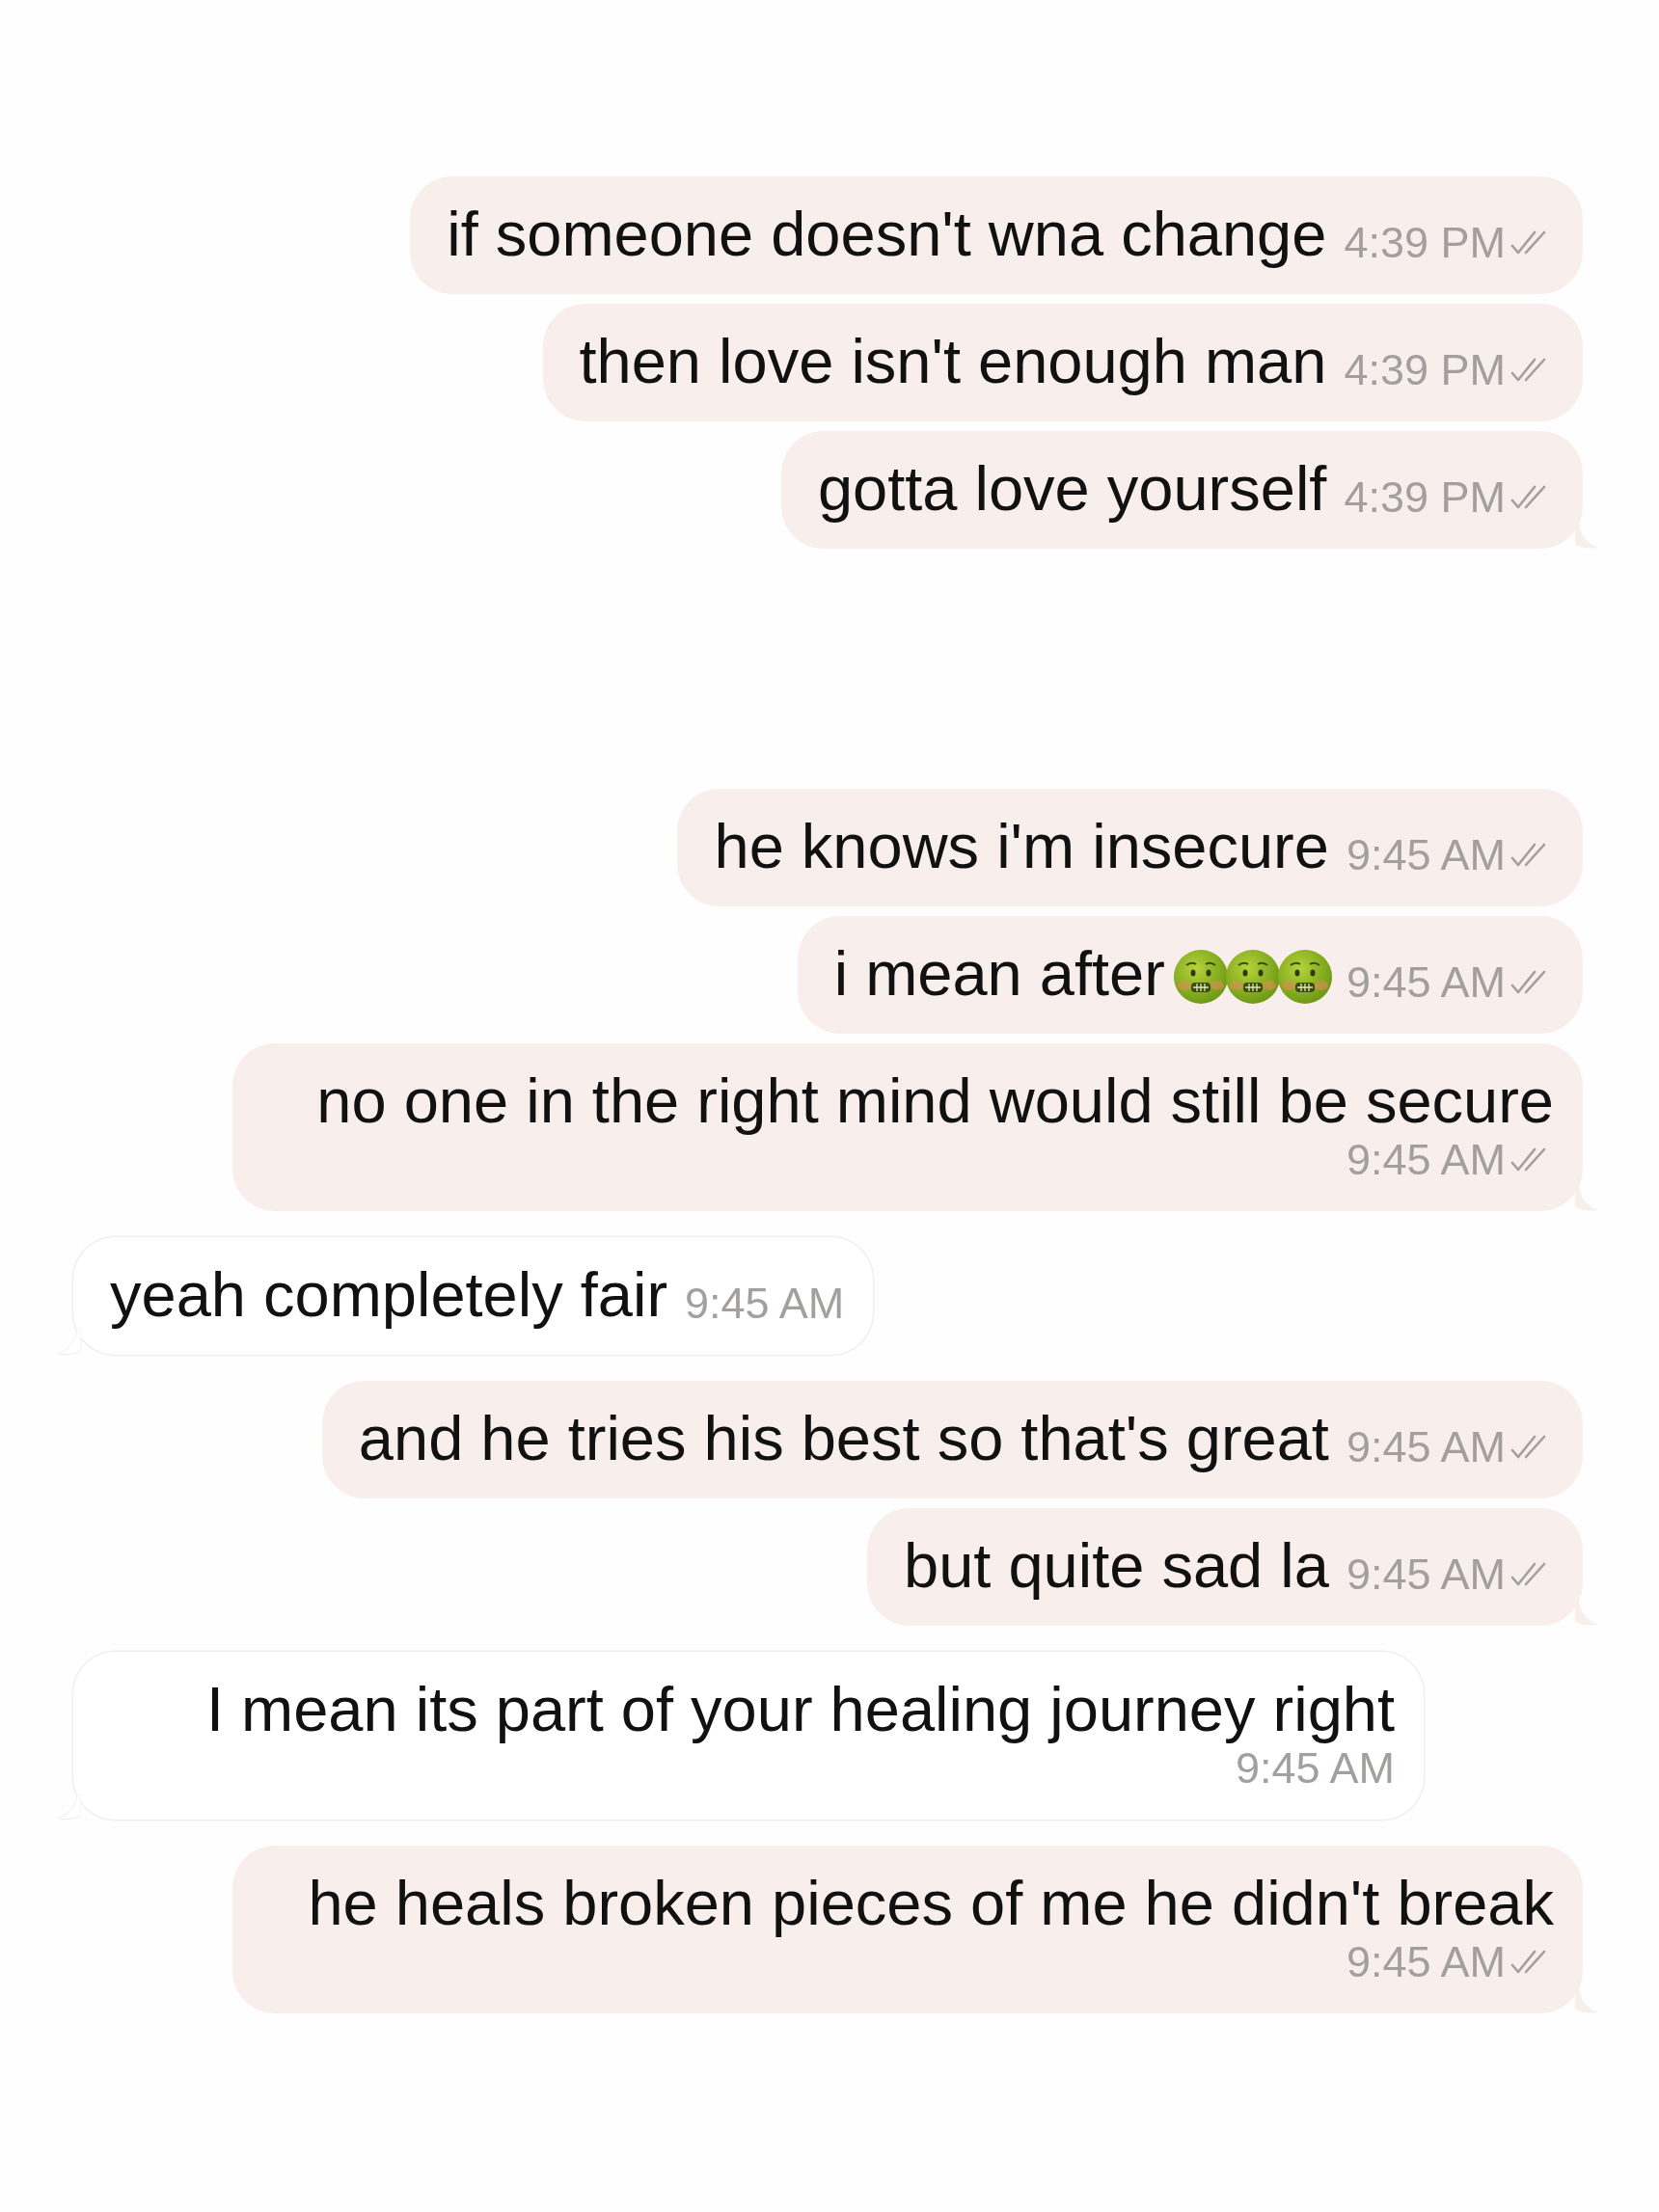 This screenshot has width=1659, height=2212. Describe the element at coordinates (843, 1438) in the screenshot. I see `message-text: and he tries his best so that's great` at that location.